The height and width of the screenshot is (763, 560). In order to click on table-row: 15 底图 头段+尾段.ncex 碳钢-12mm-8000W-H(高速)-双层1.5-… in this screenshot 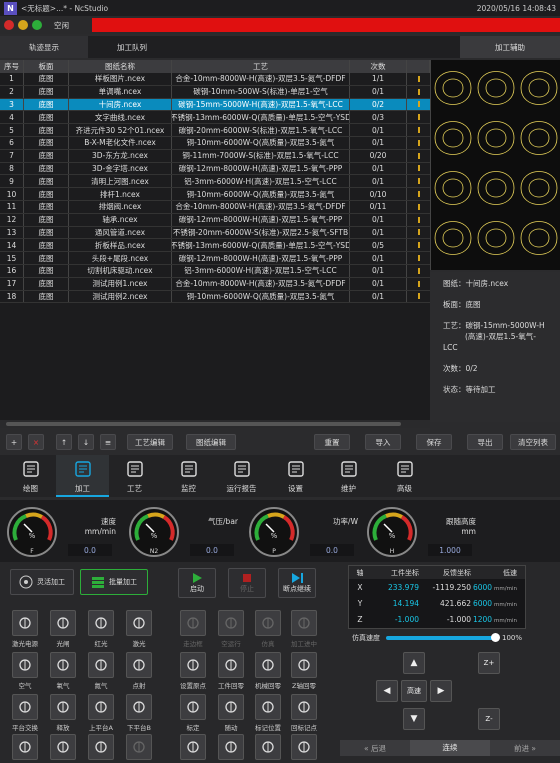, I will do `click(215, 258)`.